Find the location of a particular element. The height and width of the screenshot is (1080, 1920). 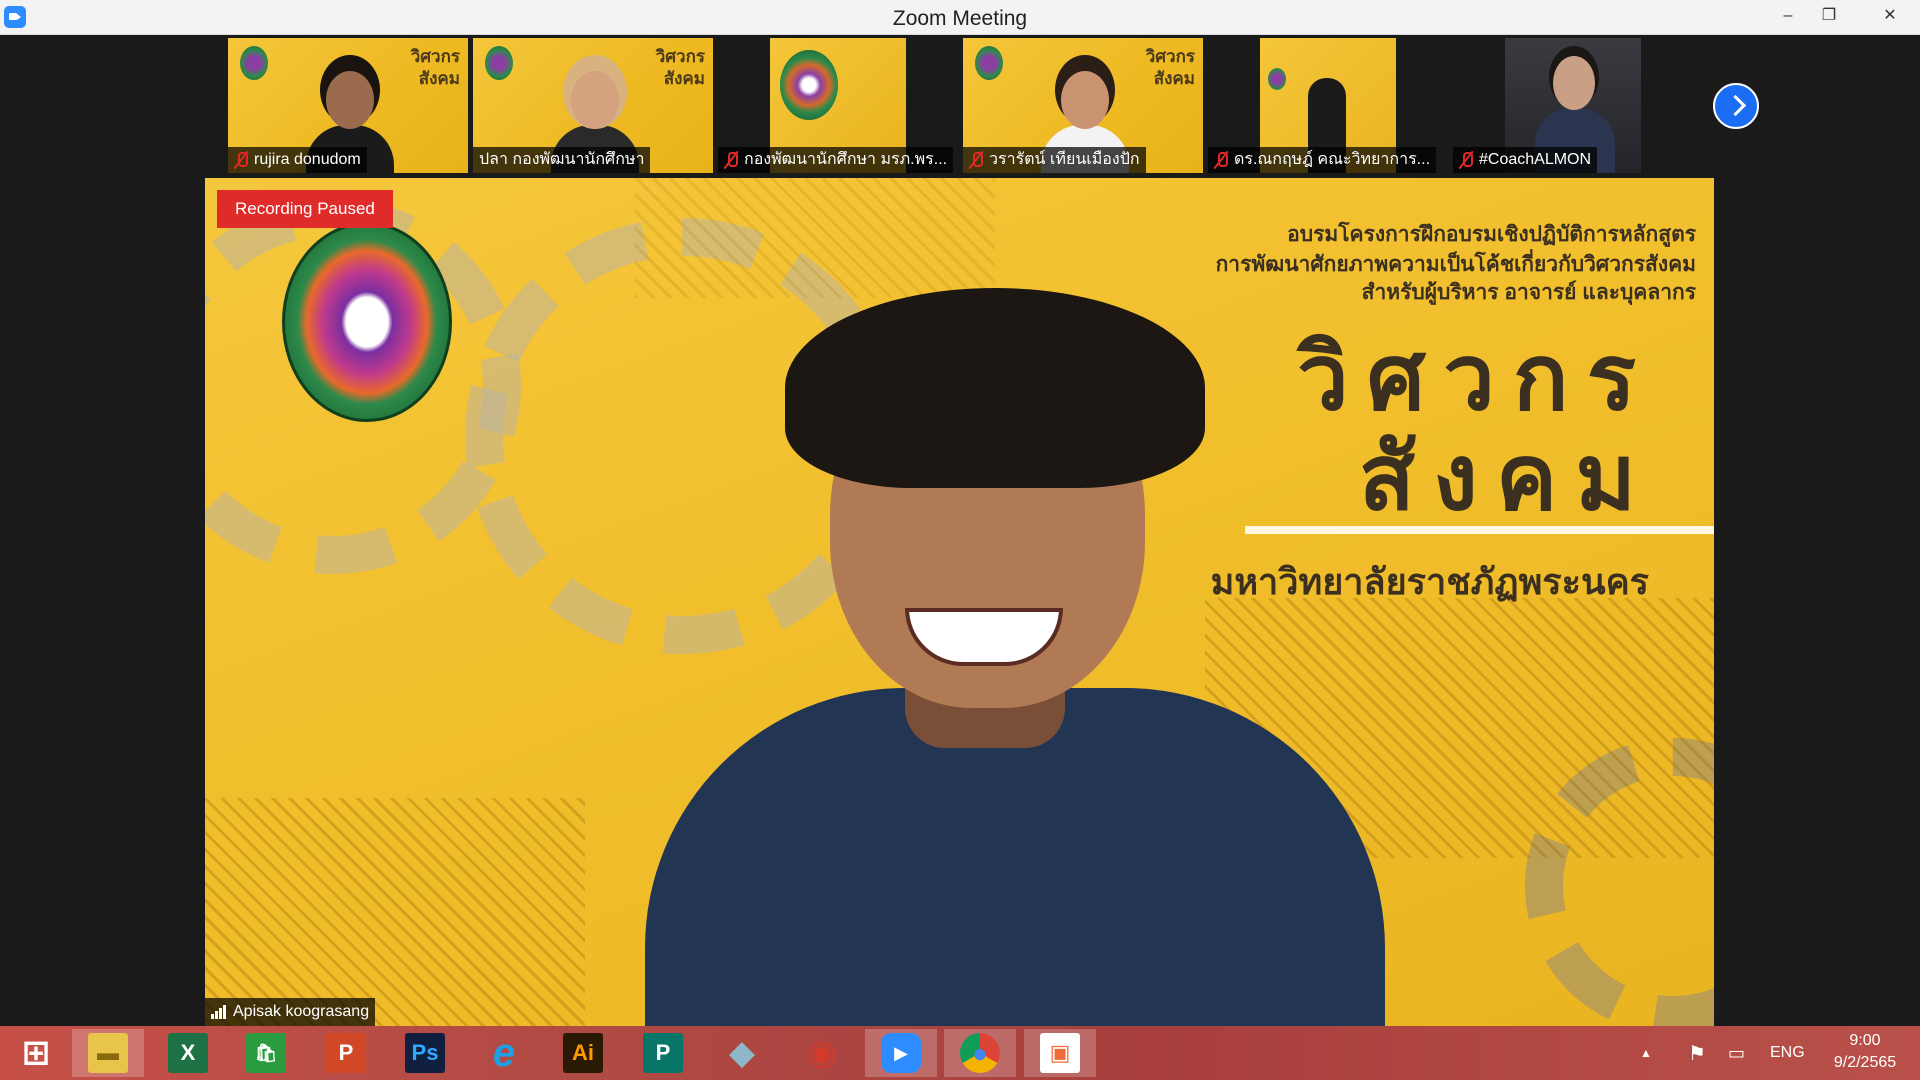

window-title: Zoom Meeting is located at coordinates (960, 18).